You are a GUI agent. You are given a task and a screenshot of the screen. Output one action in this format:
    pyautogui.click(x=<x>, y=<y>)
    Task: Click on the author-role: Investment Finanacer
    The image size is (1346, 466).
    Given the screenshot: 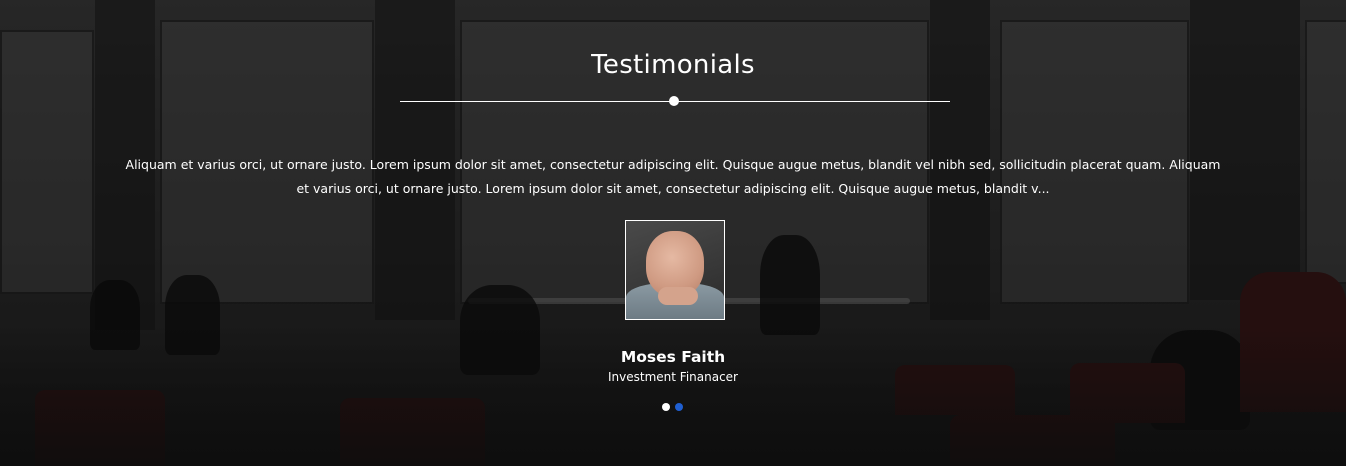 What is the action you would take?
    pyautogui.click(x=673, y=377)
    